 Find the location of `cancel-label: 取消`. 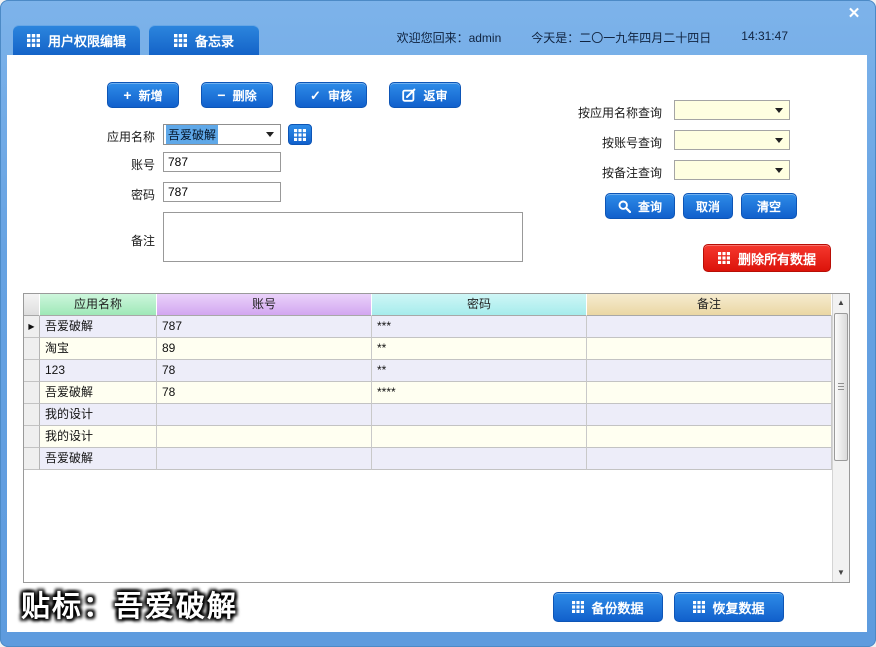

cancel-label: 取消 is located at coordinates (708, 206).